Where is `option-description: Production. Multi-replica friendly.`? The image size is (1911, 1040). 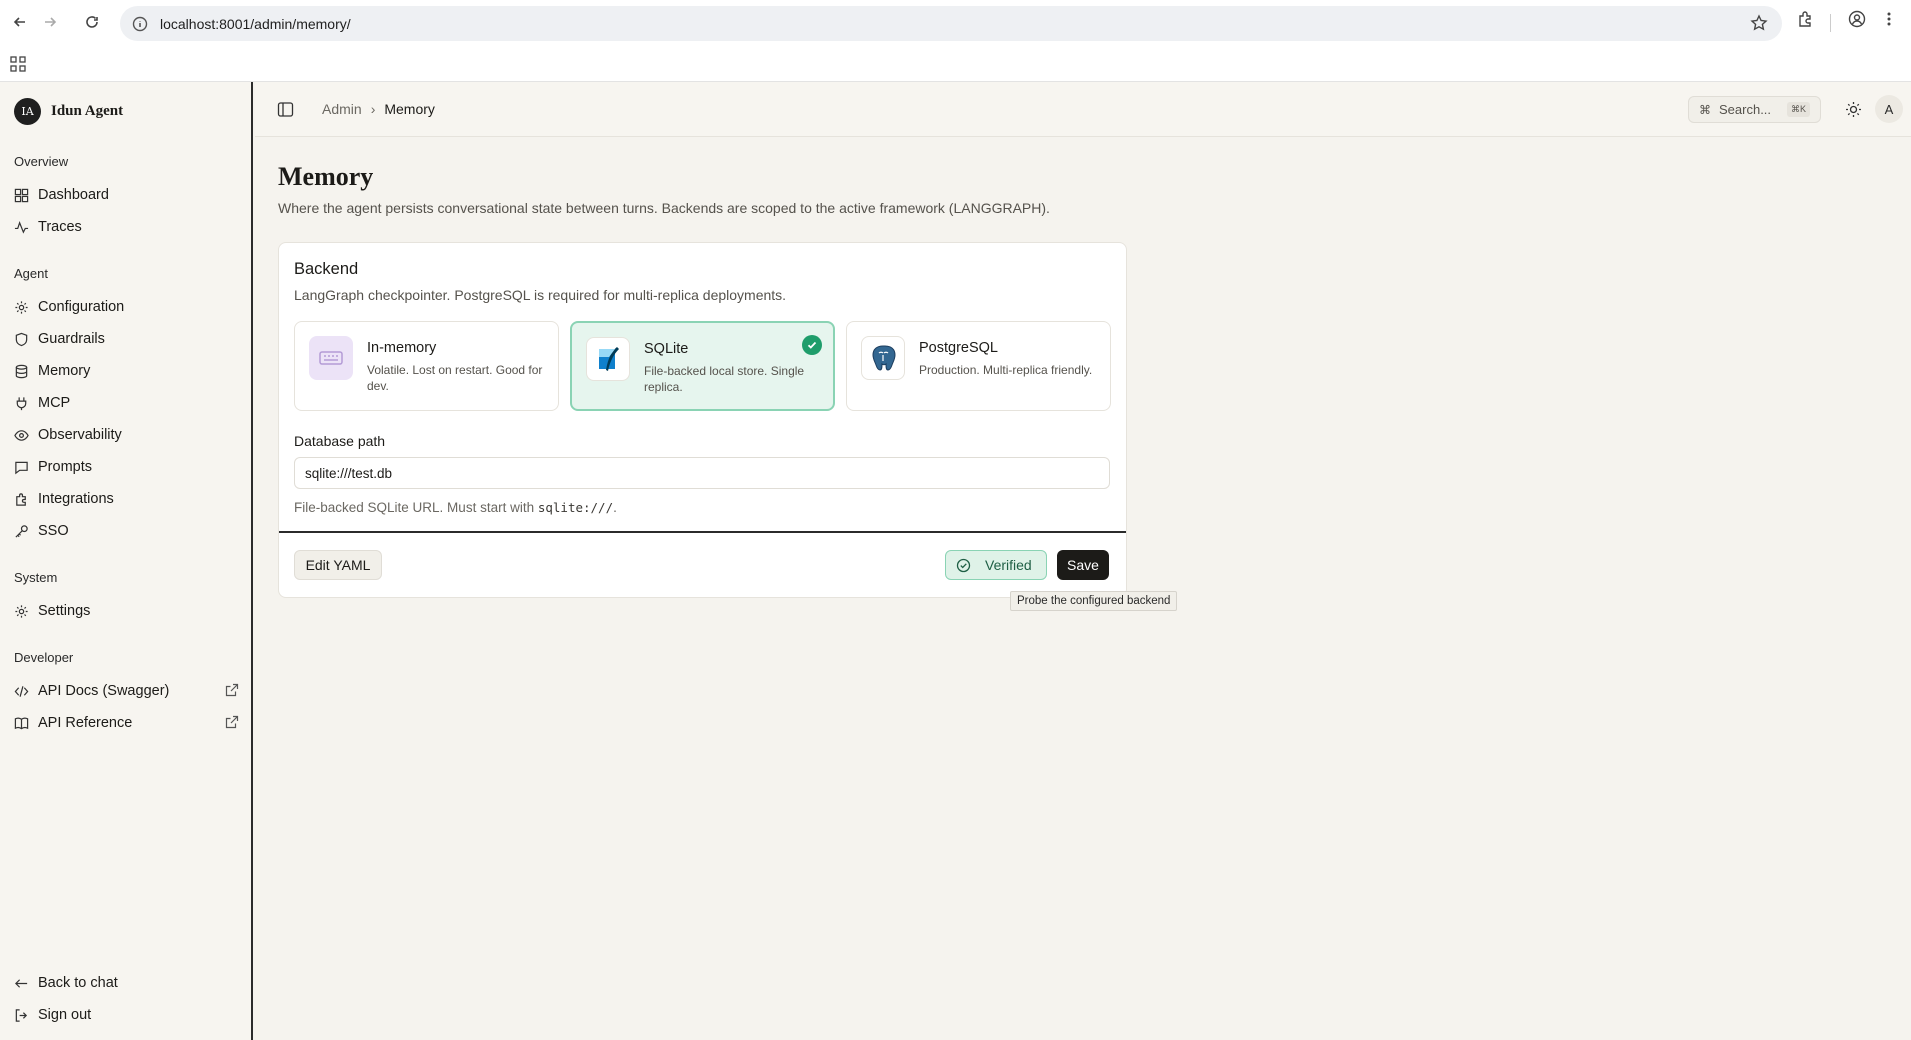 option-description: Production. Multi-replica friendly. is located at coordinates (1006, 370).